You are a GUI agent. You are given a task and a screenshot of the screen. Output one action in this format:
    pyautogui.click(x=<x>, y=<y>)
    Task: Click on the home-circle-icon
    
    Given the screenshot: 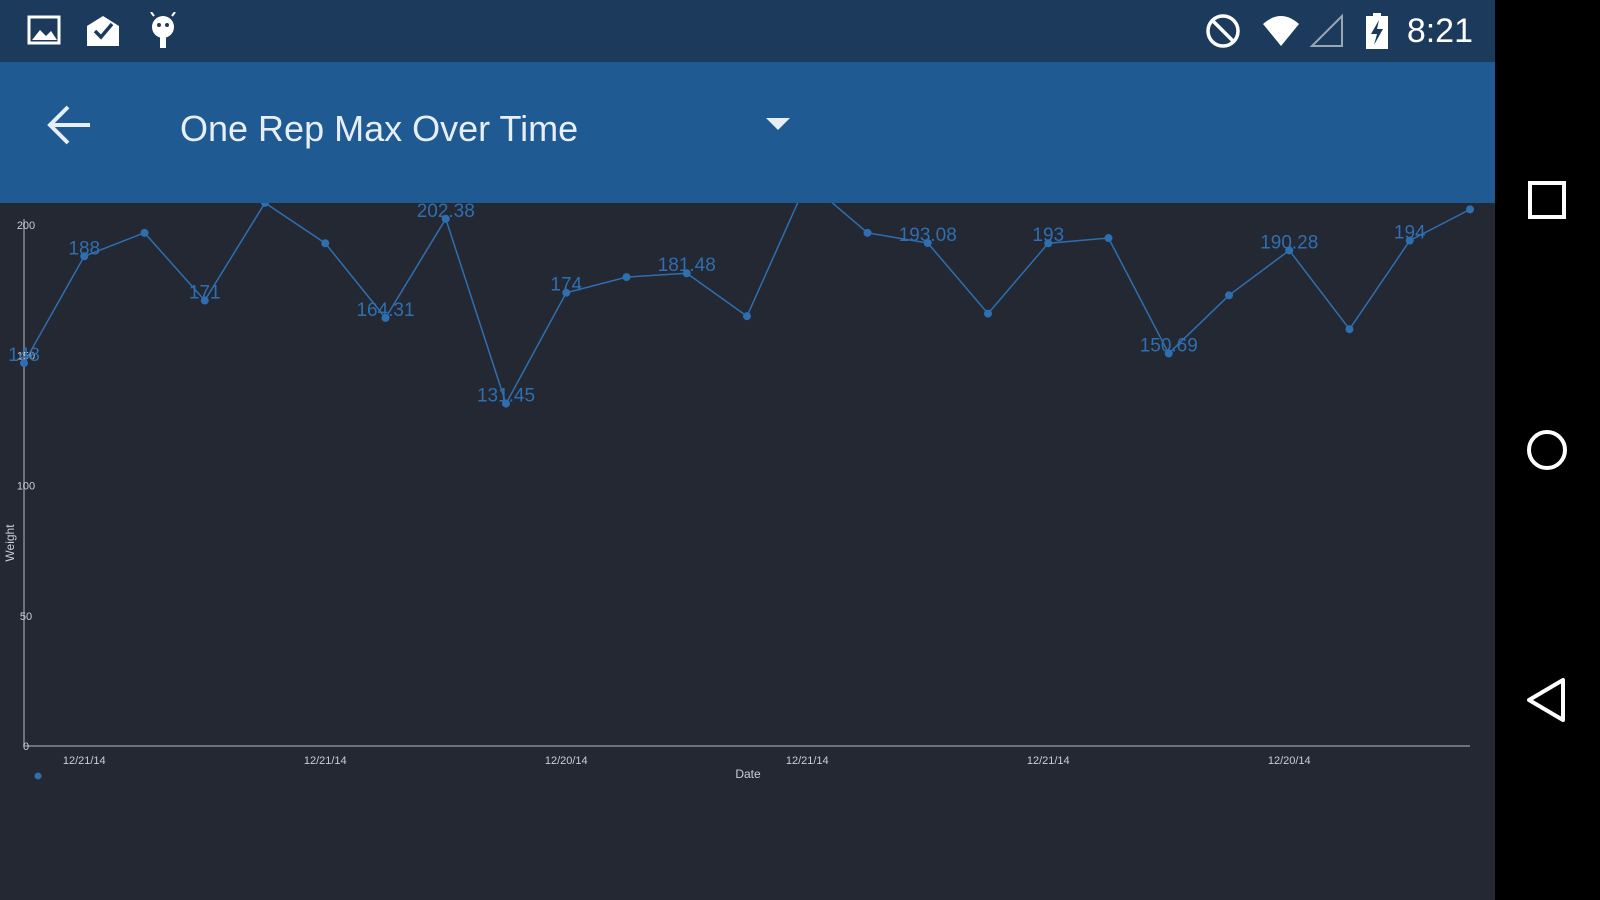 What is the action you would take?
    pyautogui.click(x=1547, y=450)
    